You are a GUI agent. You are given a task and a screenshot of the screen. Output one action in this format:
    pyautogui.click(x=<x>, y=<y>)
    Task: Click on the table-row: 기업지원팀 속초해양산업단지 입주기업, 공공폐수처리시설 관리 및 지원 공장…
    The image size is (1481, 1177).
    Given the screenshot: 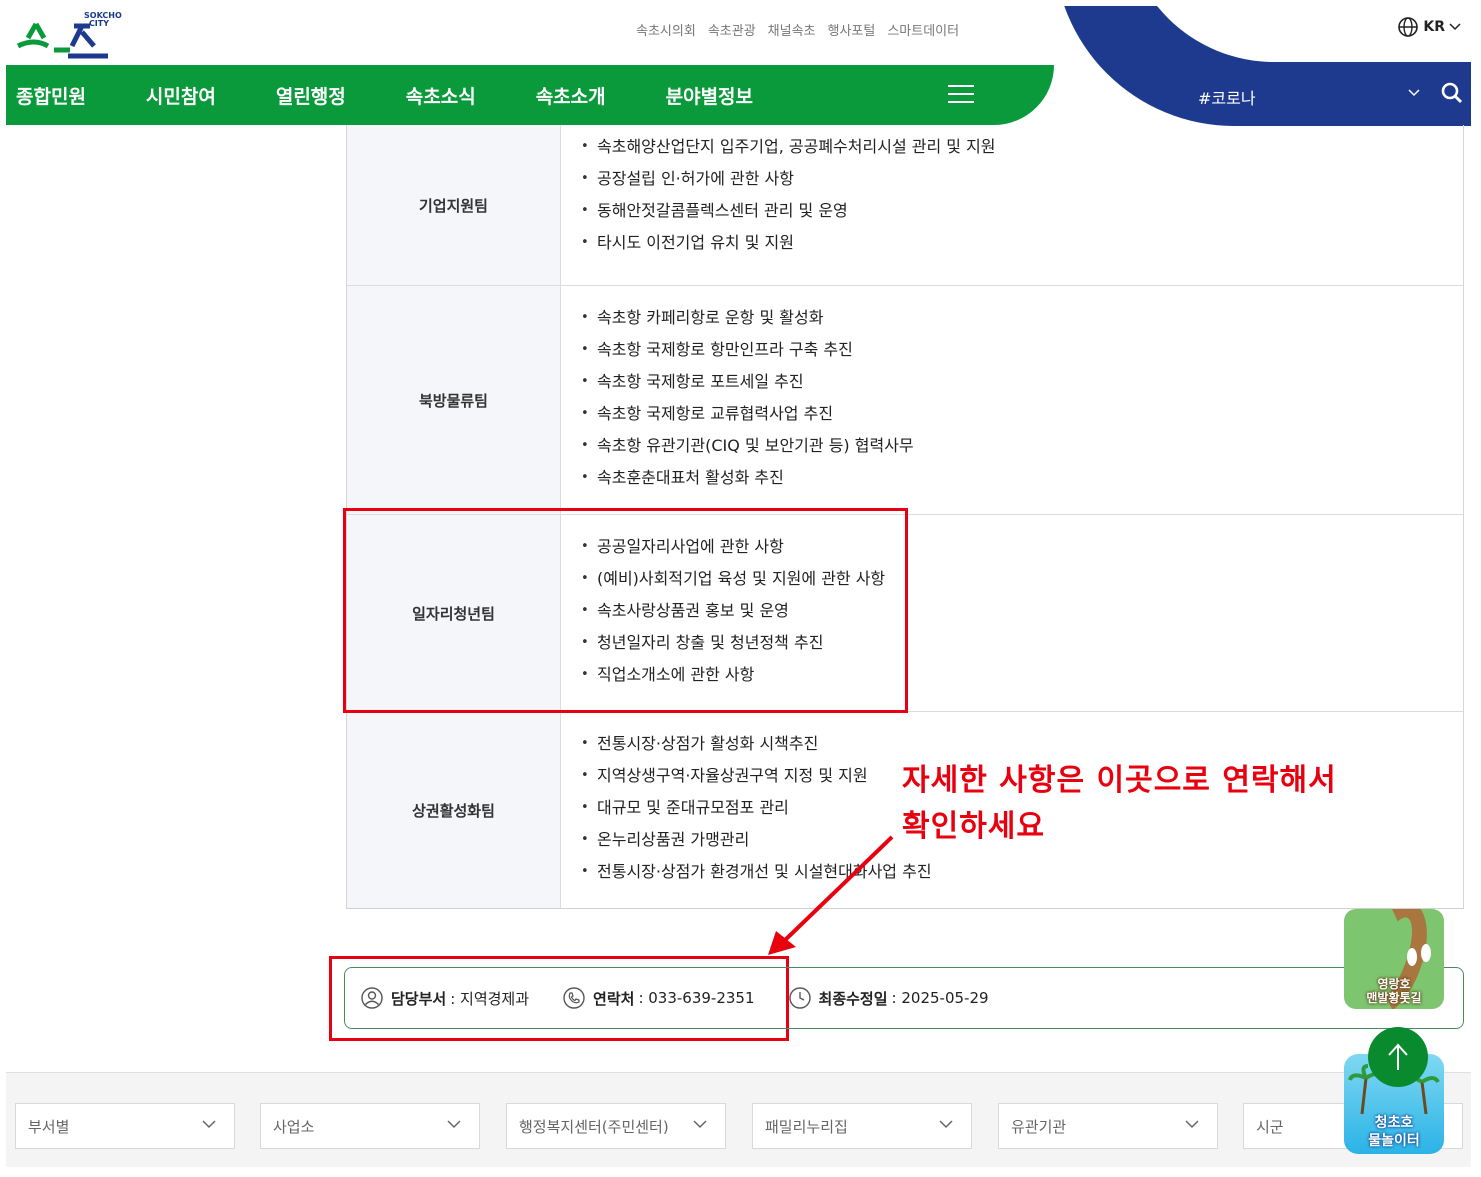 What is the action you would take?
    pyautogui.click(x=905, y=205)
    